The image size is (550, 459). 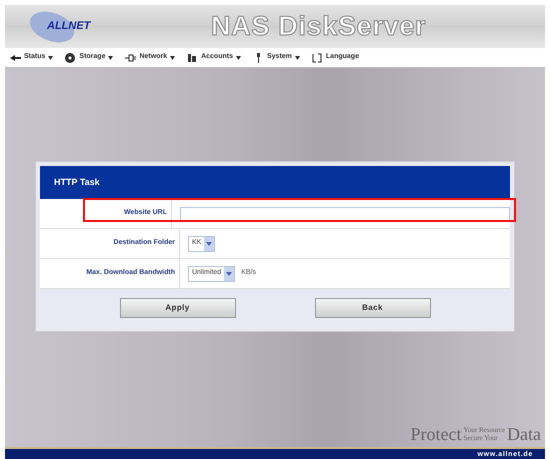 I want to click on app-title: NAS DiskServer, so click(x=318, y=27).